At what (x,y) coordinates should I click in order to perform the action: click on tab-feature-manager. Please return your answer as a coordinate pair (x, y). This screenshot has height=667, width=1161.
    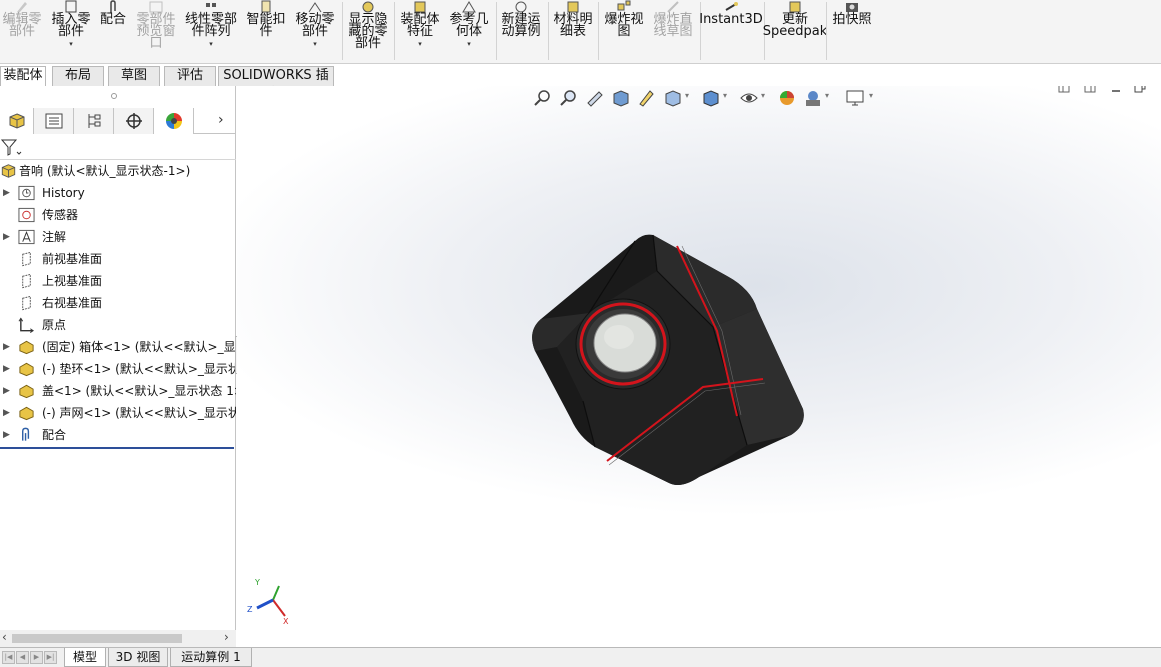
    Looking at the image, I should click on (17, 121).